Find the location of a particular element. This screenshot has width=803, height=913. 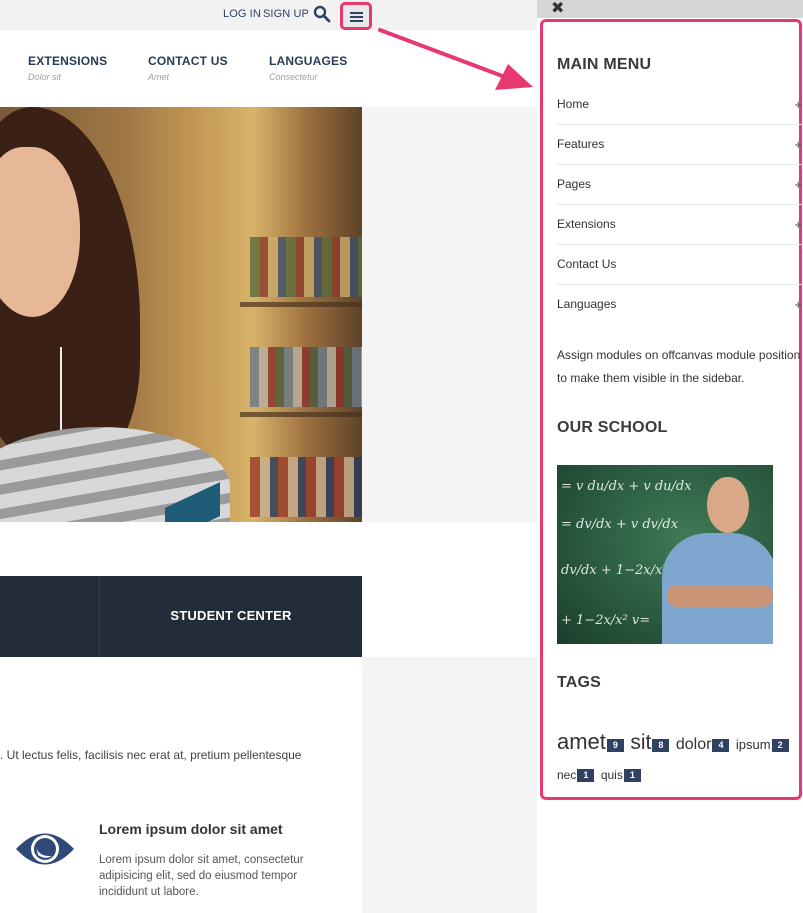

menu-item-label: Contact Us is located at coordinates (587, 264).